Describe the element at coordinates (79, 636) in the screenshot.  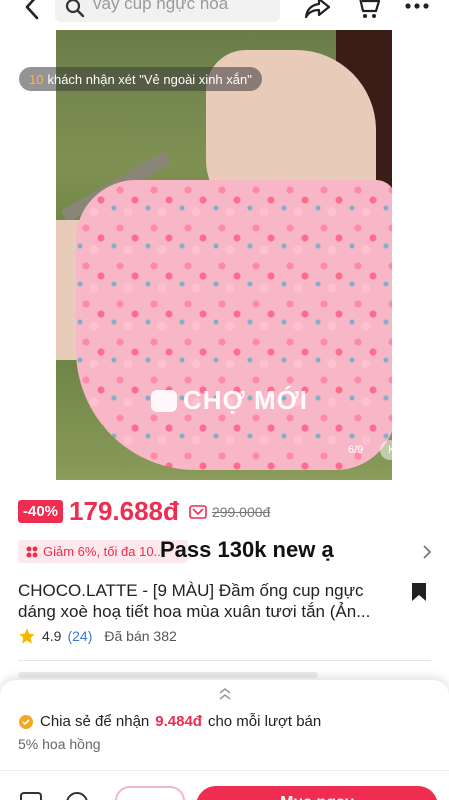
I see `review-count-link: (24)` at that location.